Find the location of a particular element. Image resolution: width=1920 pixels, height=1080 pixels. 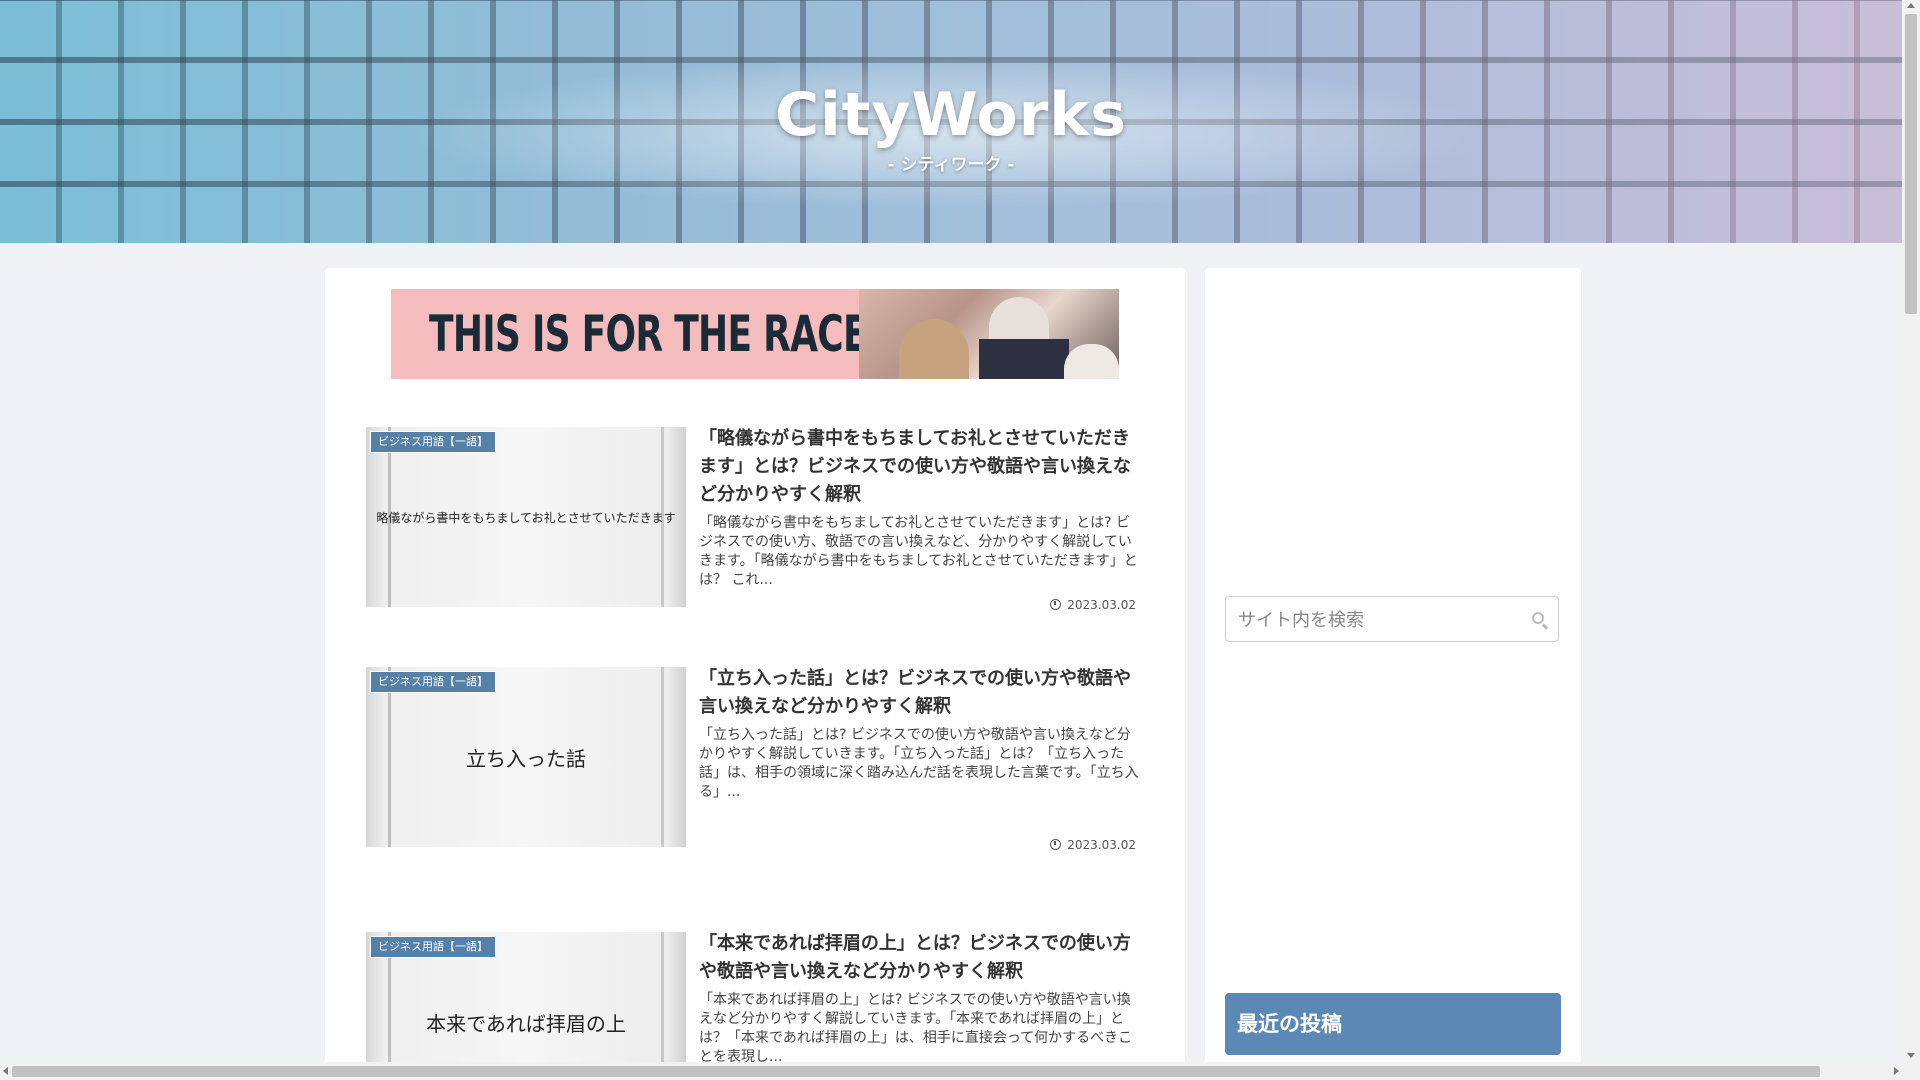

vertical-scroll-thumb is located at coordinates (1911, 164).